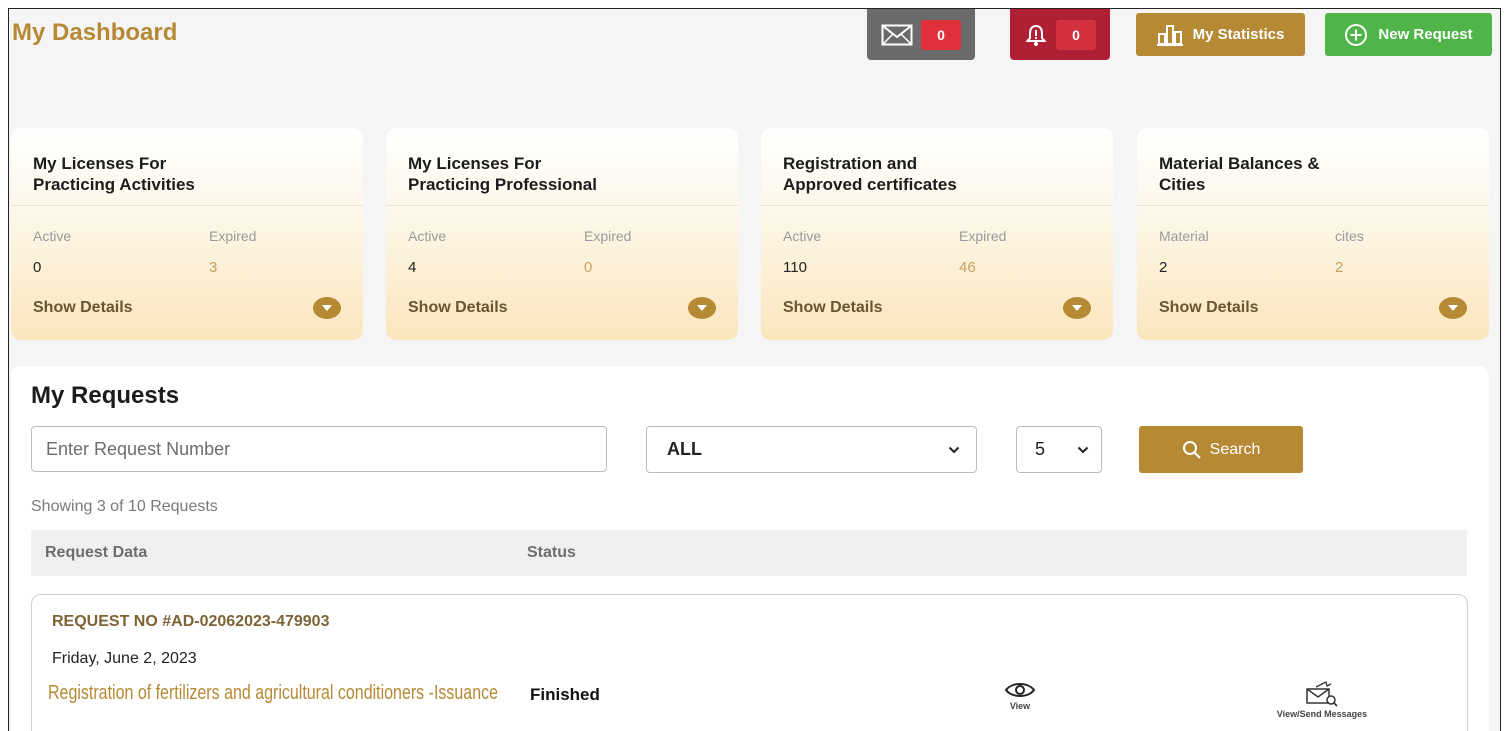 Image resolution: width=1509 pixels, height=731 pixels. I want to click on search-button: Search, so click(1221, 449).